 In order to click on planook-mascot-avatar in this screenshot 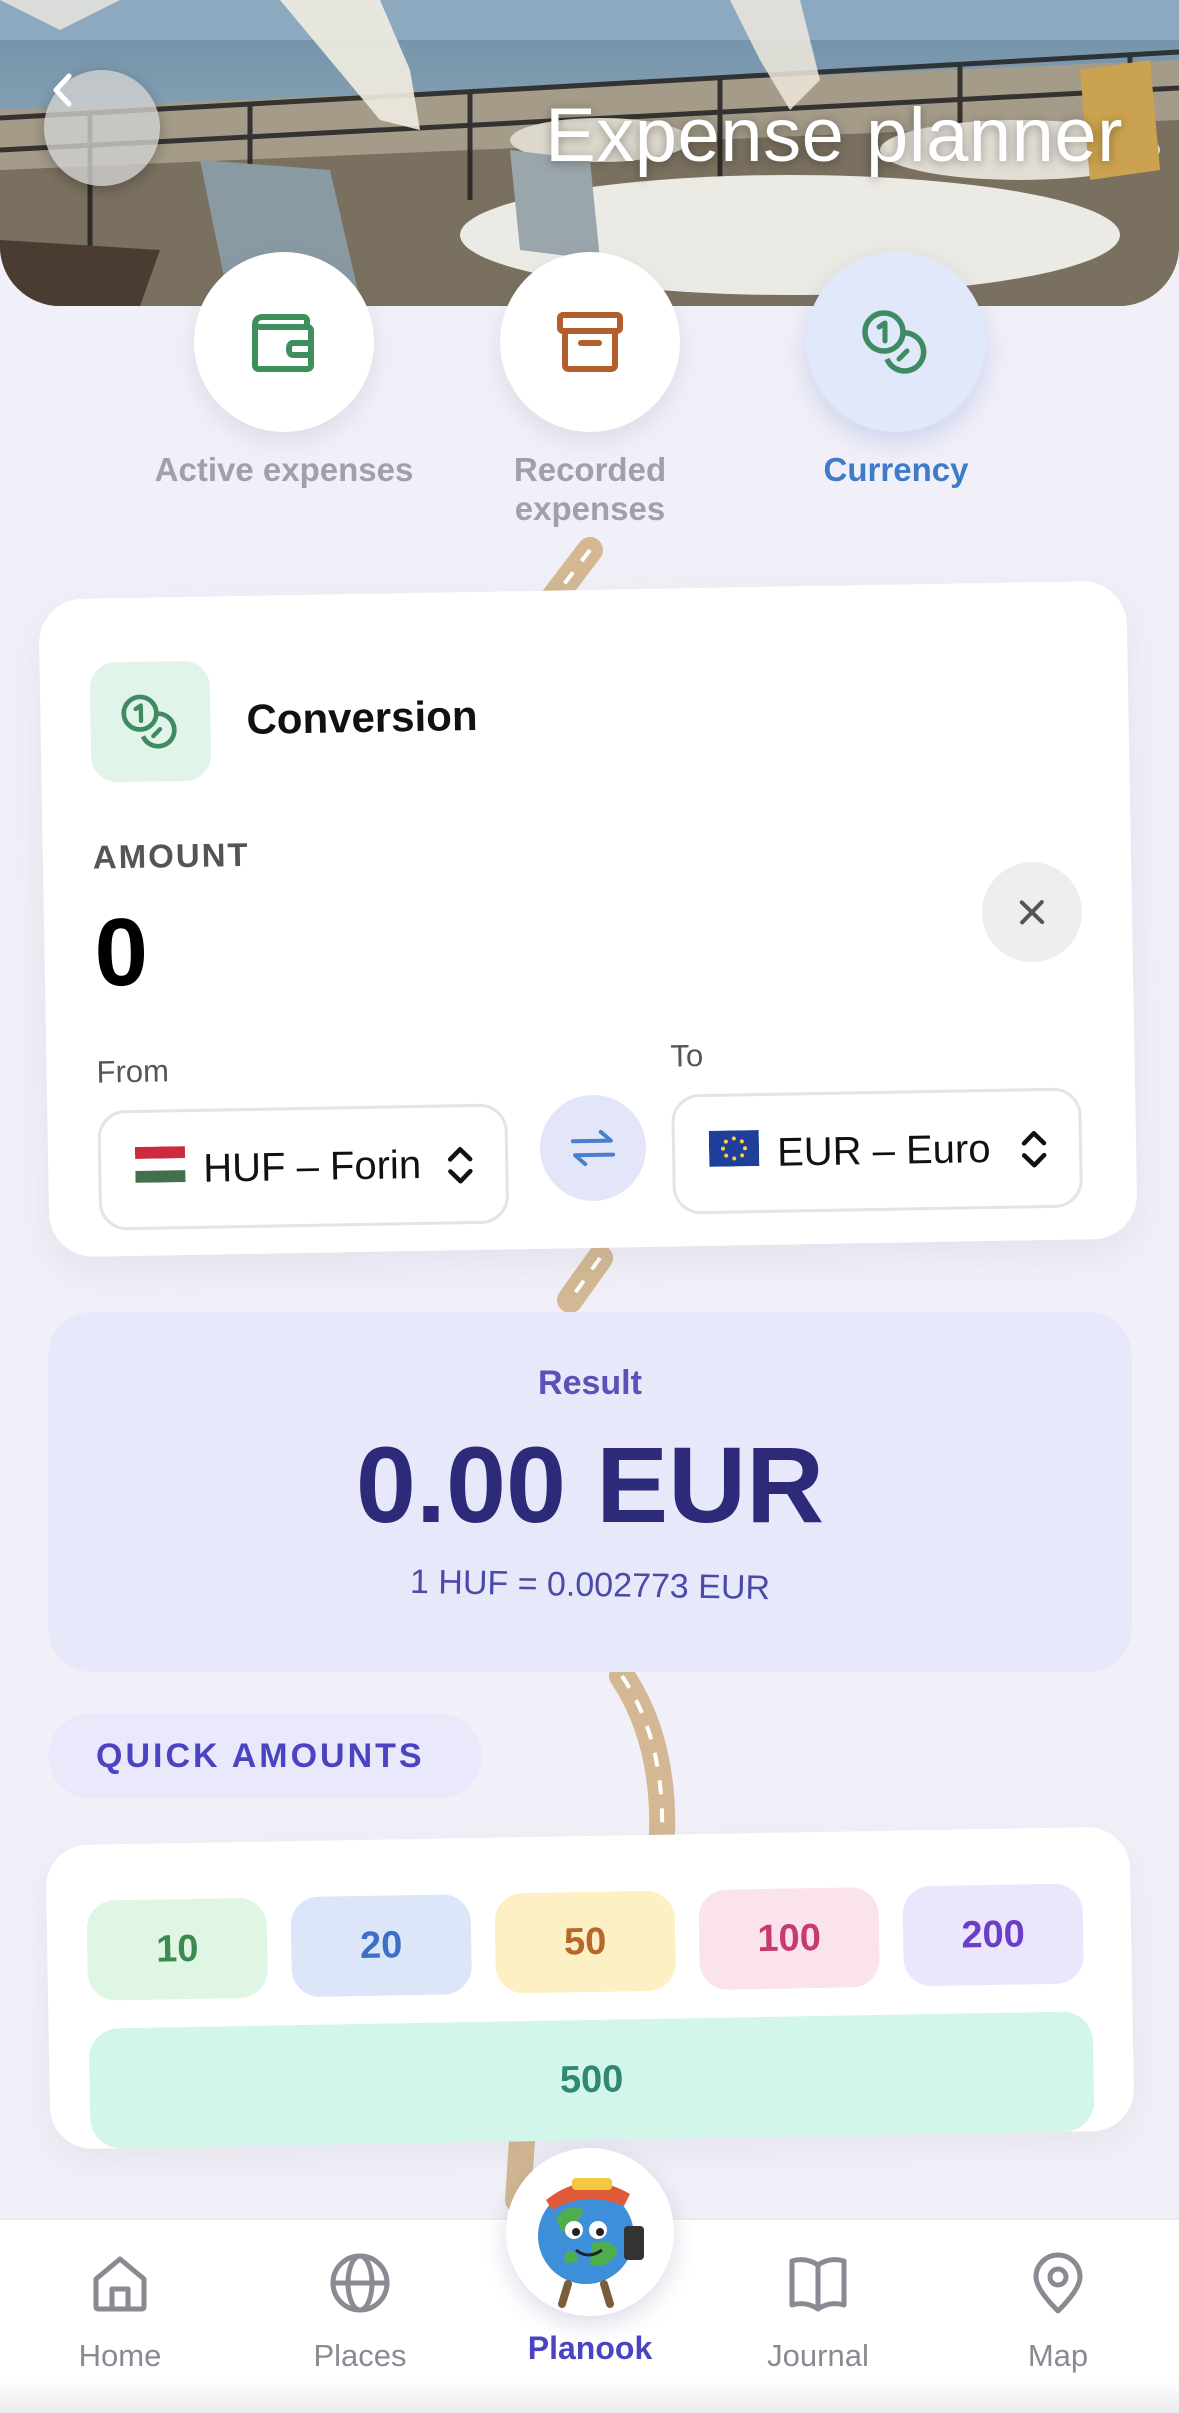, I will do `click(590, 2232)`.